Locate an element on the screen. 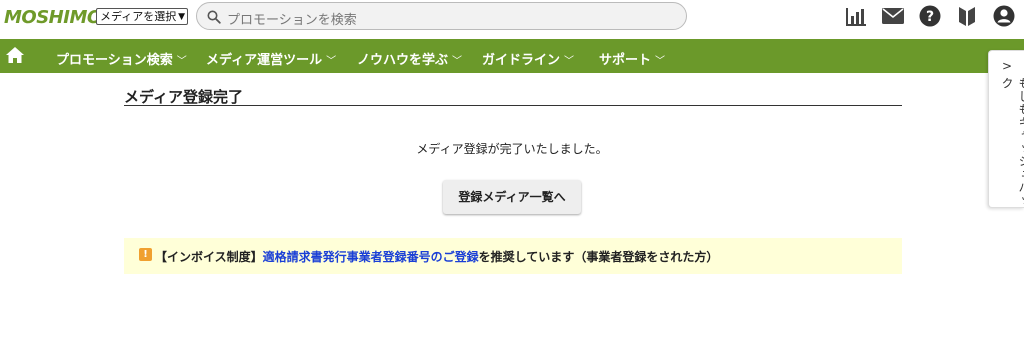 This screenshot has width=1024, height=348. user-icon is located at coordinates (1004, 16).